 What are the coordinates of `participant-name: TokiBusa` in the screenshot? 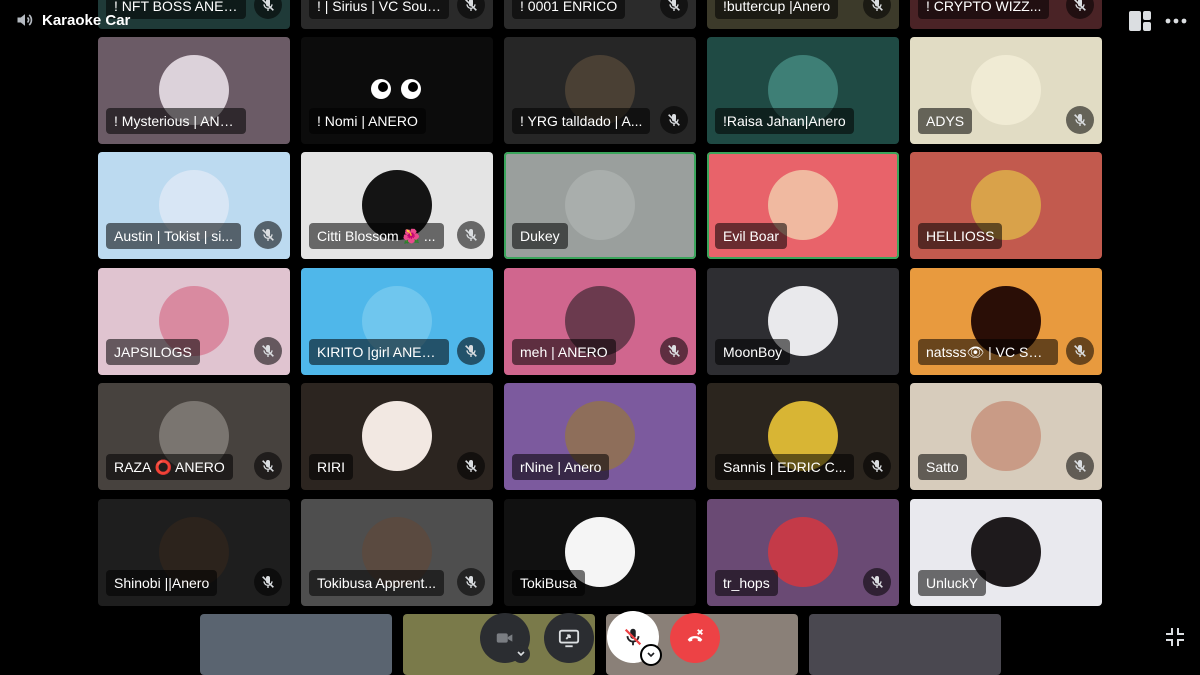 It's located at (548, 583).